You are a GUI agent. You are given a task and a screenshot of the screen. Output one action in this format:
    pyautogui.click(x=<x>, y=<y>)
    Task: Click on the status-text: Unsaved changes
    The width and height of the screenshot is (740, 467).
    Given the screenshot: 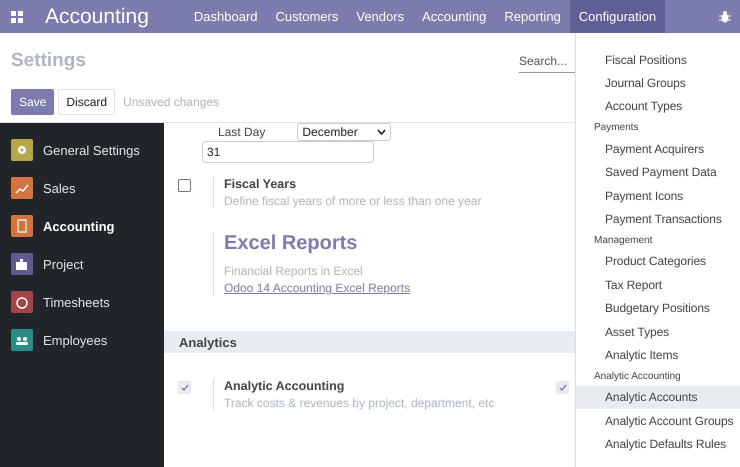 What is the action you would take?
    pyautogui.click(x=171, y=102)
    